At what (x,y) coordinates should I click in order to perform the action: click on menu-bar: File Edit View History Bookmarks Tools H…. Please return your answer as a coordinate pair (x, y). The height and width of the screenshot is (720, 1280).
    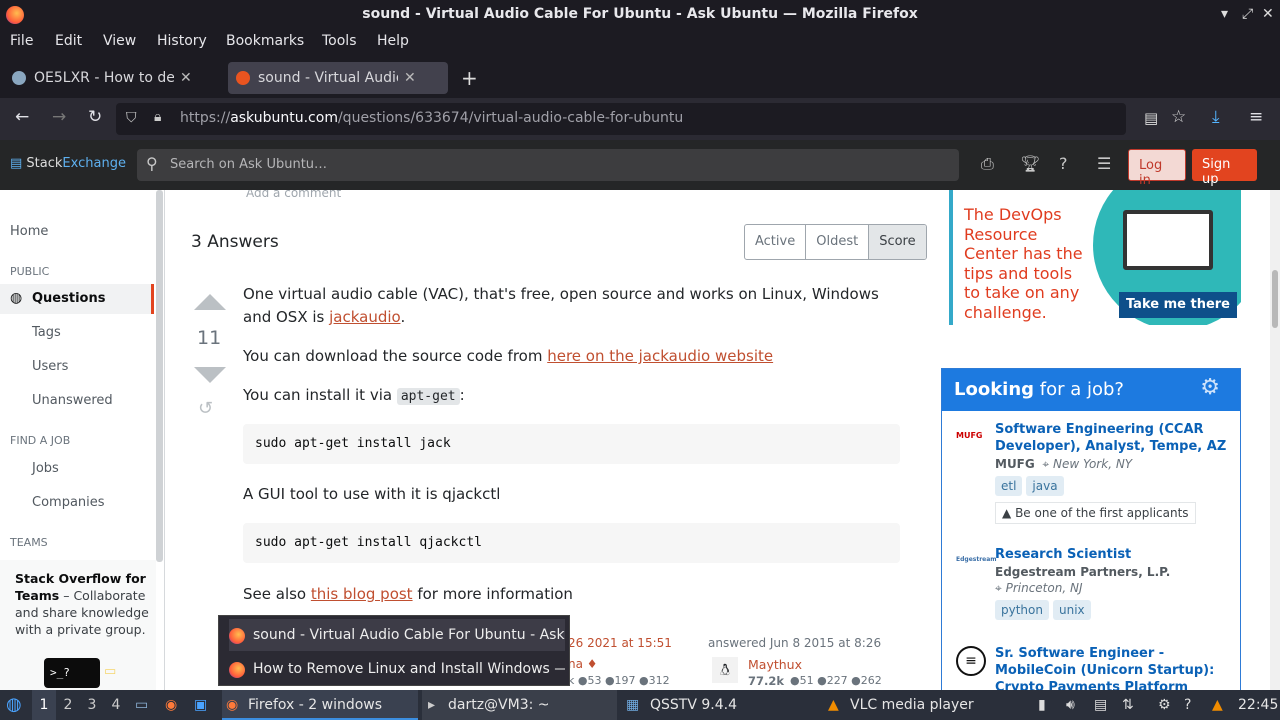
    Looking at the image, I should click on (640, 42).